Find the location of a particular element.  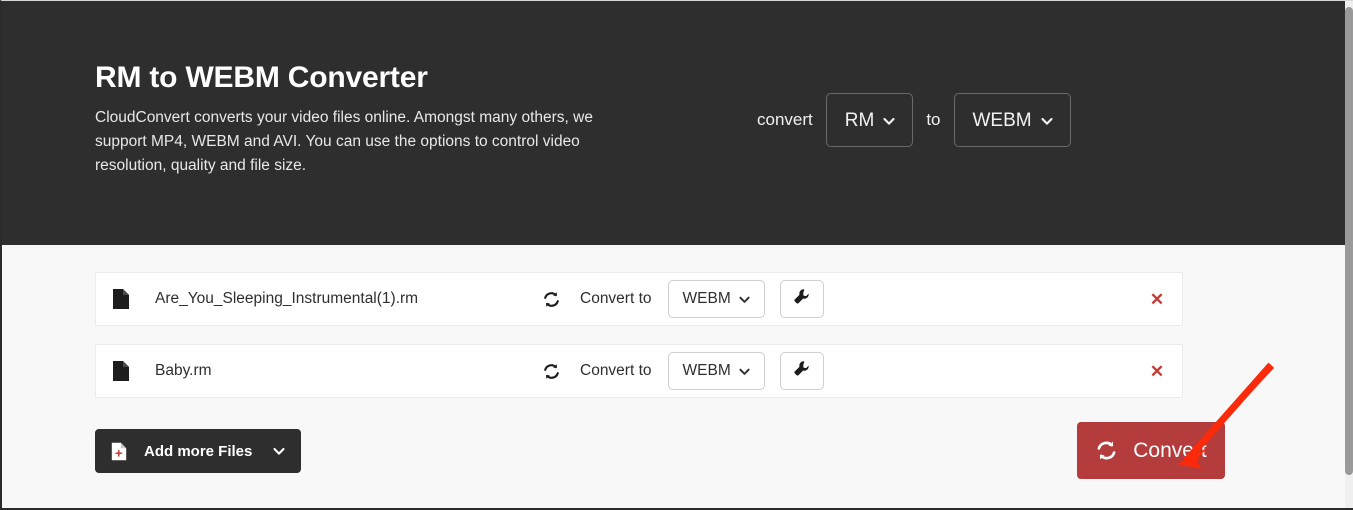

convert-label: convert is located at coordinates (785, 119).